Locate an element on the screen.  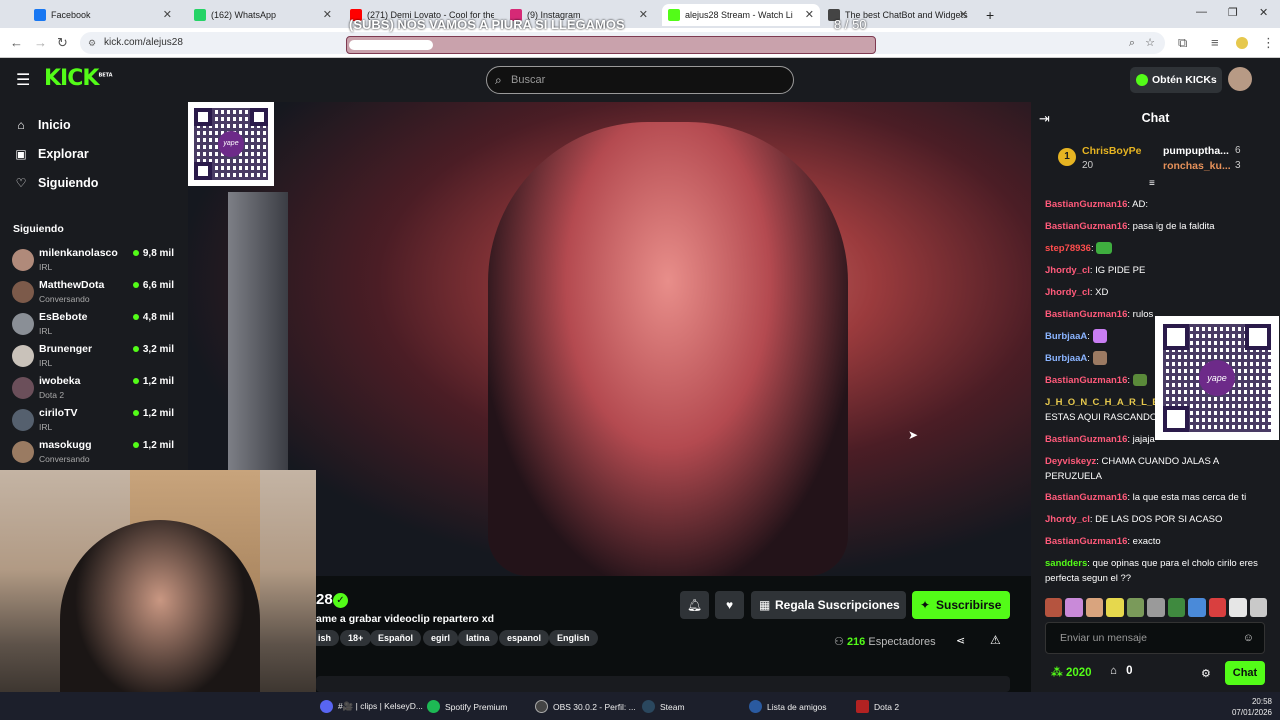
share-icon: ⋖ is located at coordinates (960, 640).